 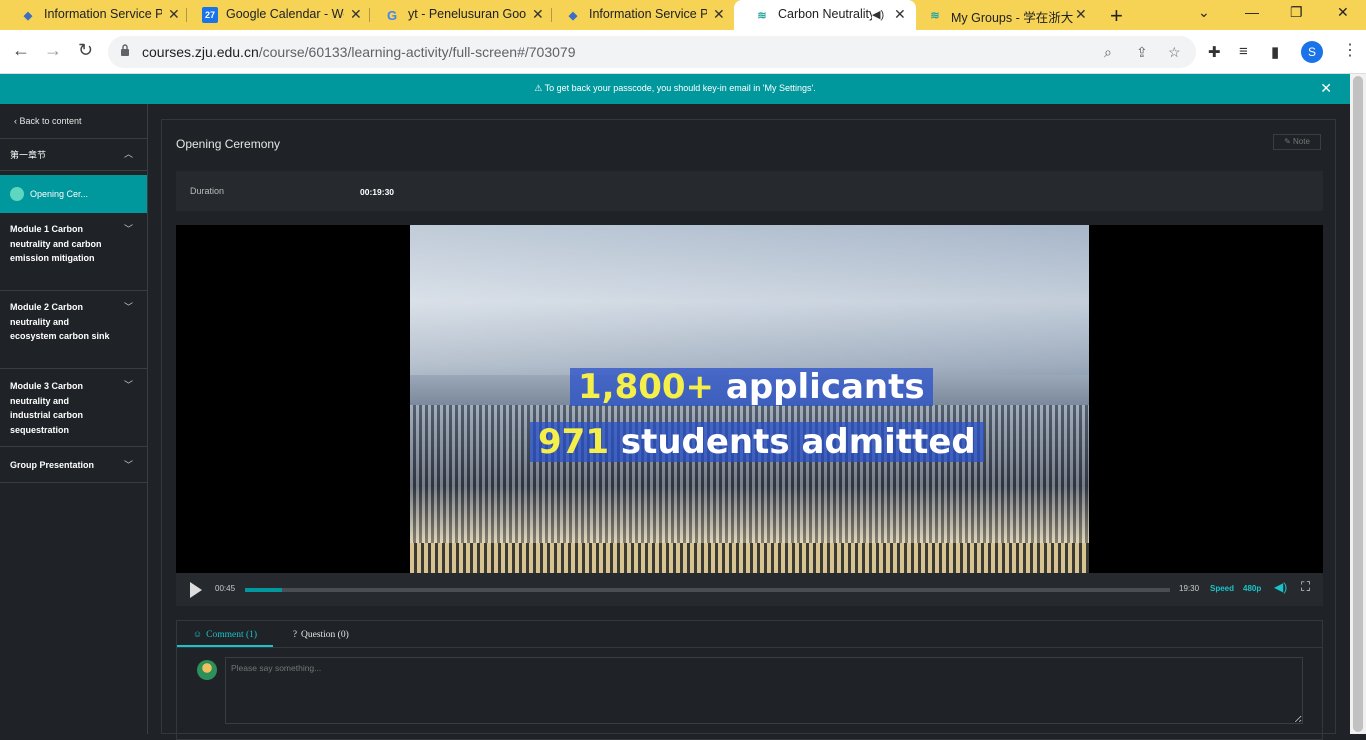 I want to click on share-icon: ⇪, so click(x=1142, y=52).